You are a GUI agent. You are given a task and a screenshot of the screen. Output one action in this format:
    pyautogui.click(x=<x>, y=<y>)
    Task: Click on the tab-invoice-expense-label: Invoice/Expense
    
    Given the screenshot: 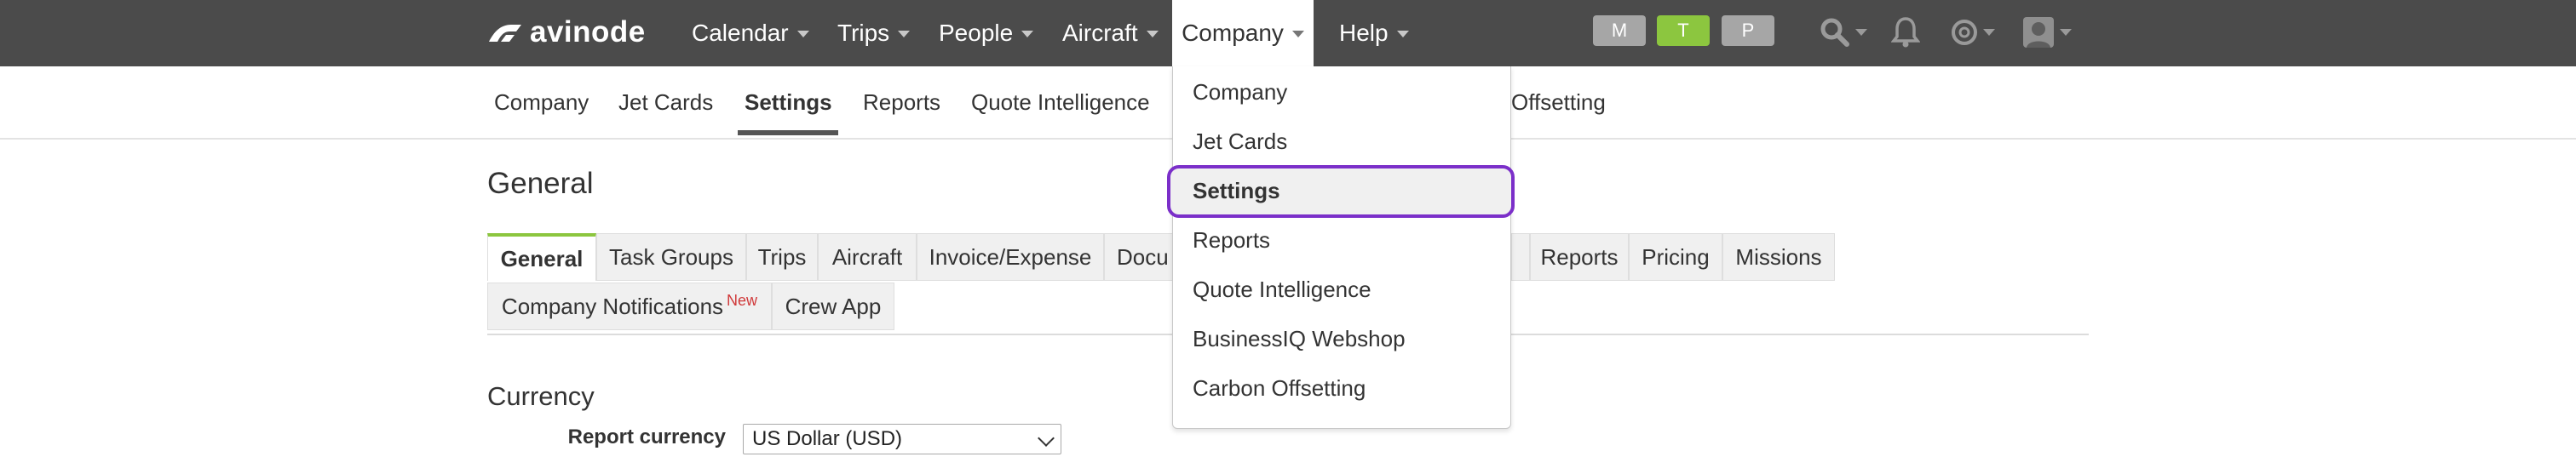 What is the action you would take?
    pyautogui.click(x=1011, y=256)
    